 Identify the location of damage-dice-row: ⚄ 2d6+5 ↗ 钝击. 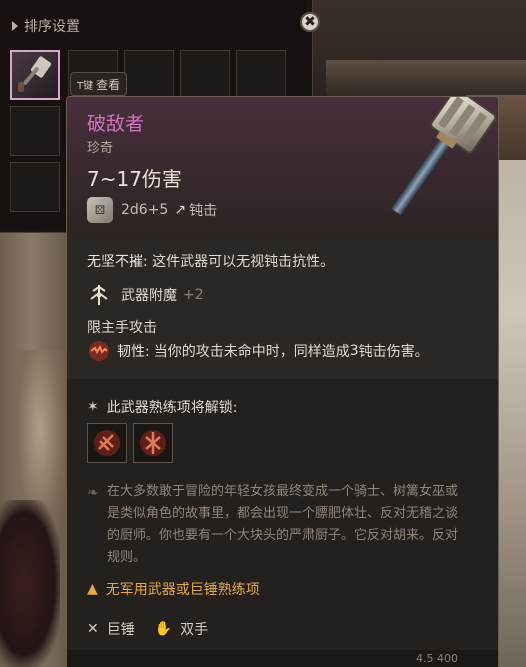
(152, 210).